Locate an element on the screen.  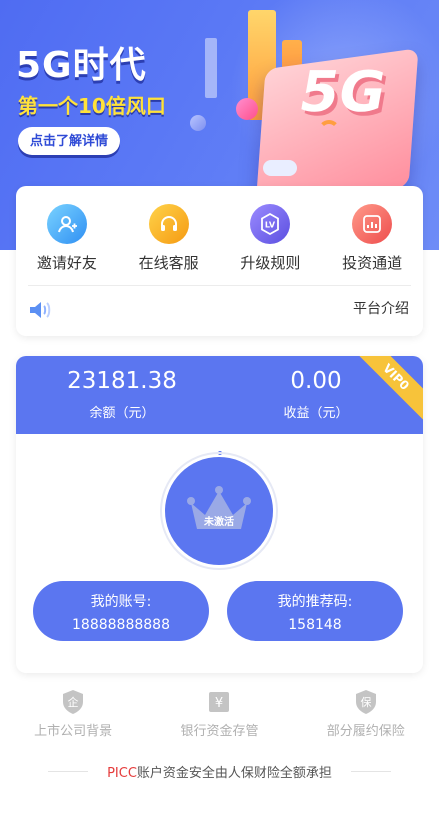
menu-divider is located at coordinates (219, 285).